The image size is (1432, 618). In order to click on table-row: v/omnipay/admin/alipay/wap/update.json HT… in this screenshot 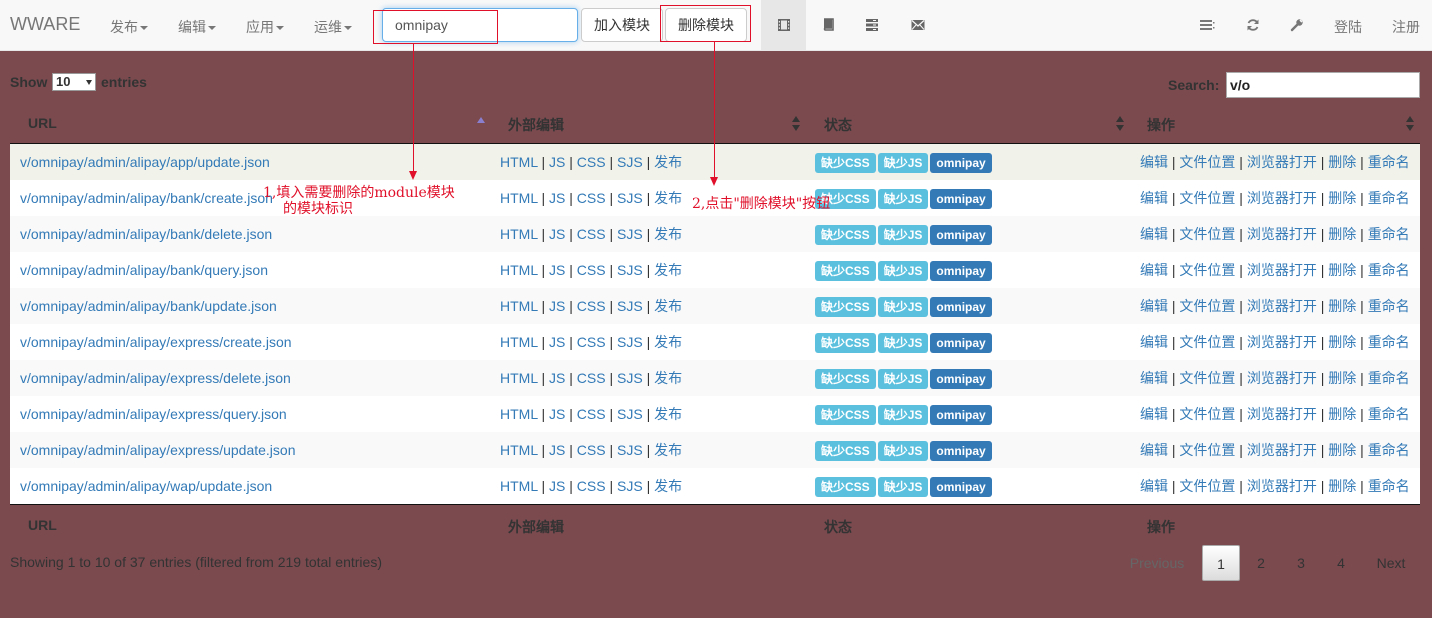, I will do `click(715, 486)`.